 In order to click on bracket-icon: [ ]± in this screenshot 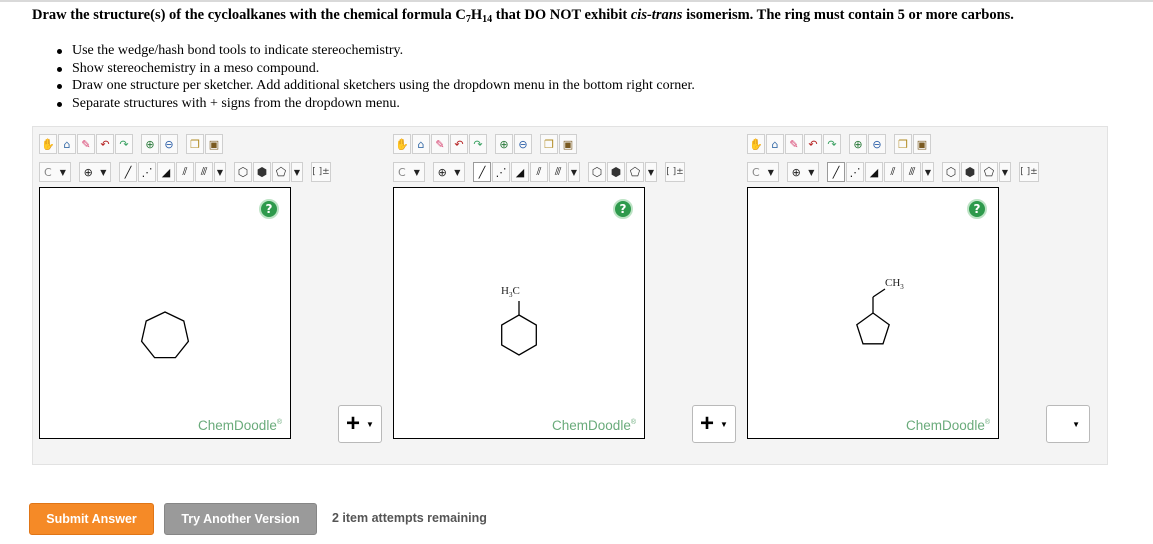, I will do `click(675, 172)`.